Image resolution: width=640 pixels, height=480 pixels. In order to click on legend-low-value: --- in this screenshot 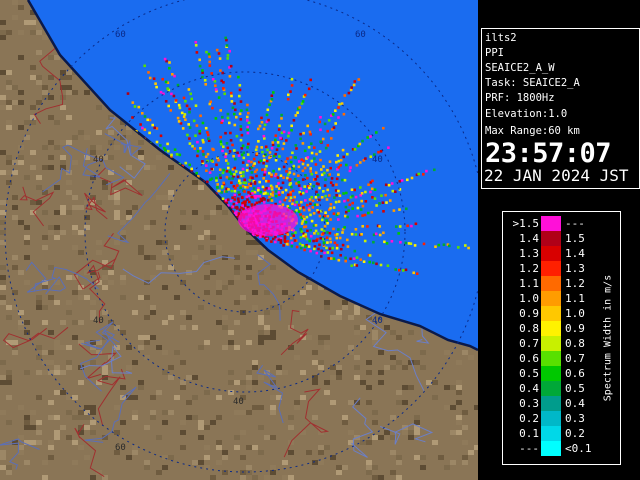, I will do `click(529, 448)`.